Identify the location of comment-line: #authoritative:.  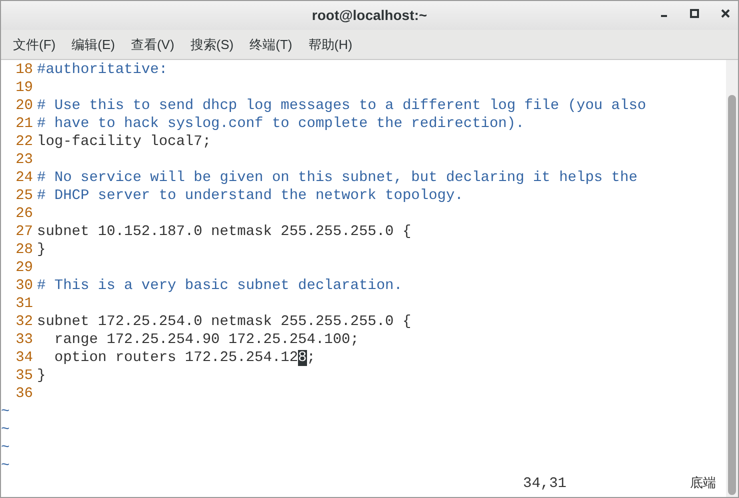
(102, 70).